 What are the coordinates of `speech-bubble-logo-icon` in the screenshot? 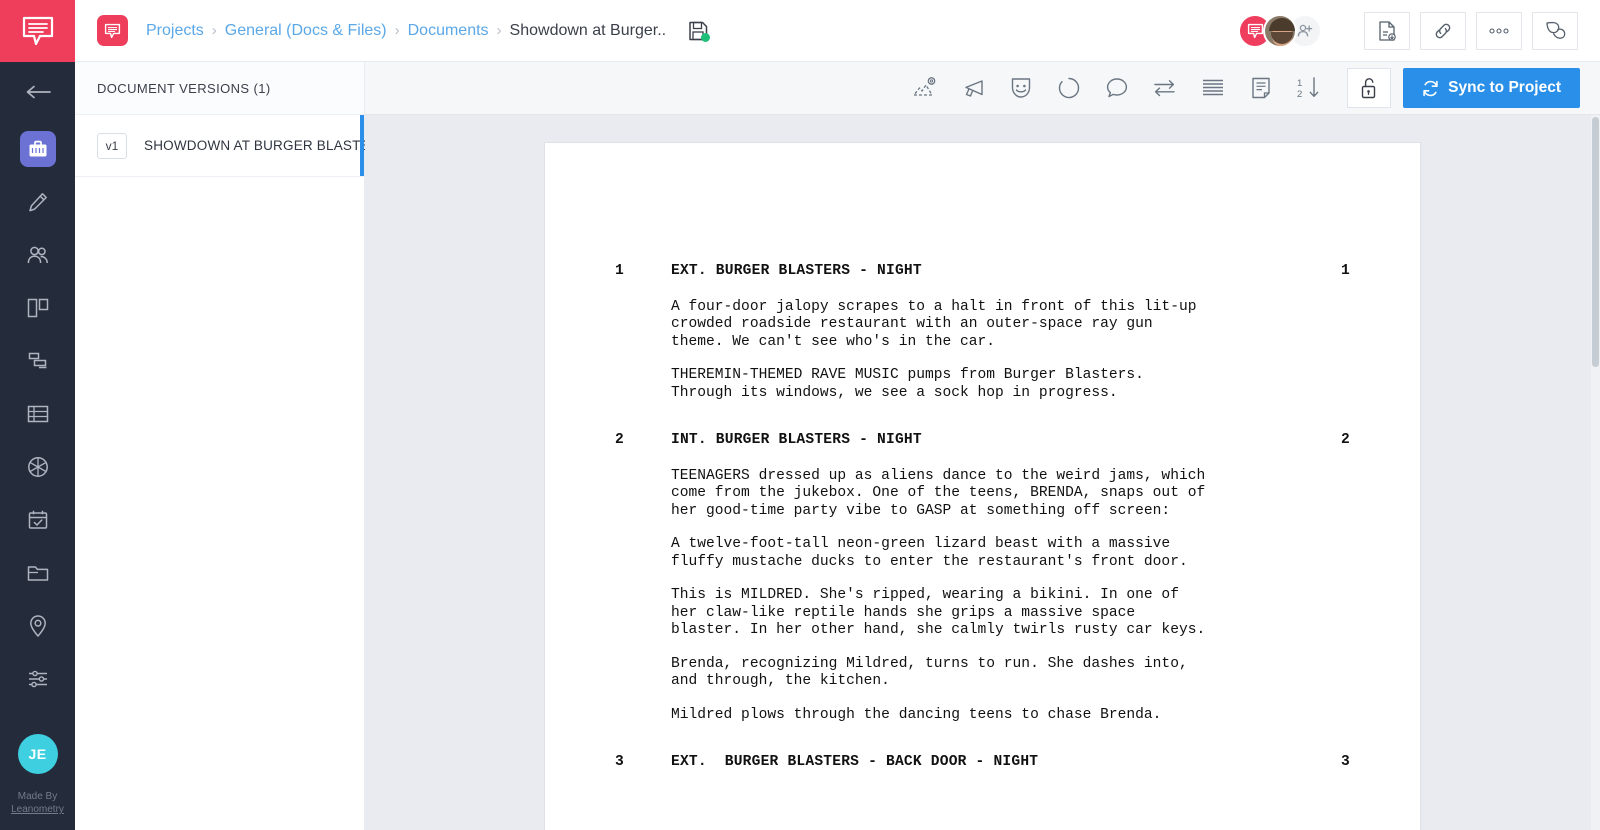 It's located at (37, 31).